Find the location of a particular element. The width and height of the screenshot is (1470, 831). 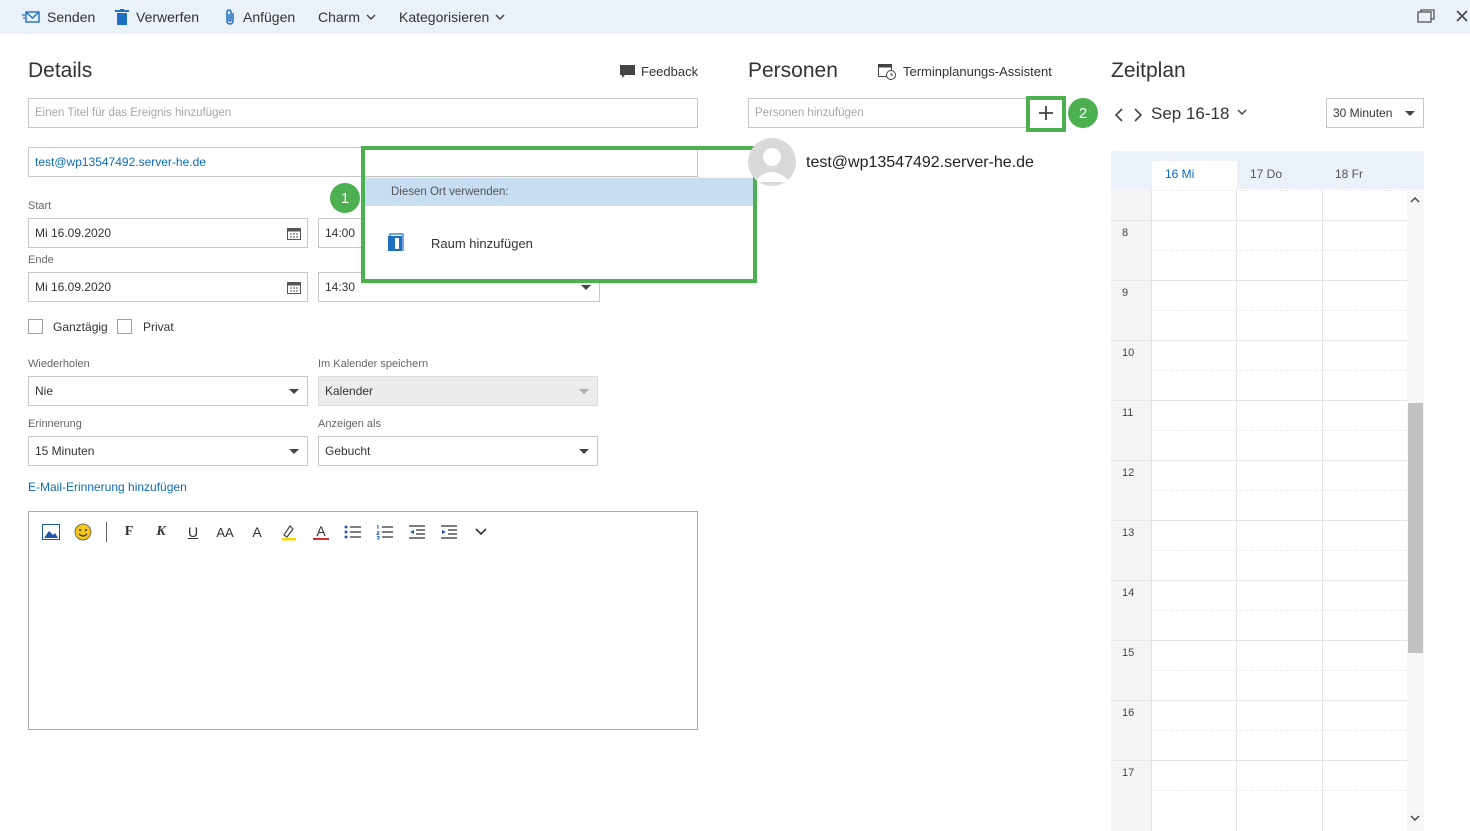

start-date-value: Mi 16.09.2020 is located at coordinates (73, 233).